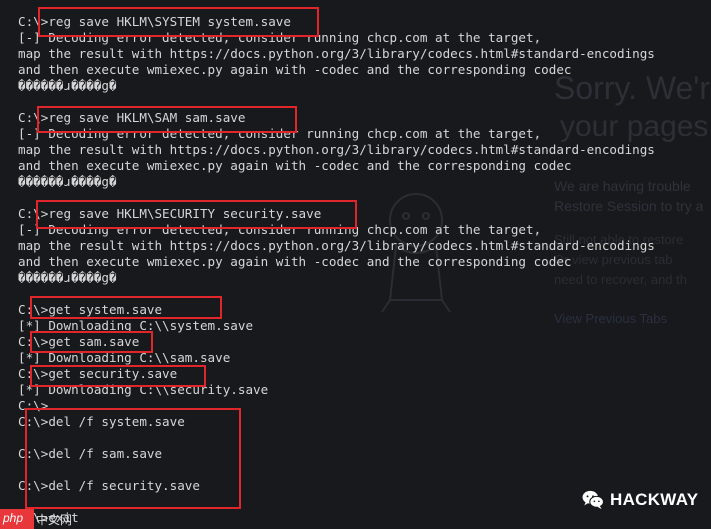 This screenshot has height=529, width=711. I want to click on terminal-line: [*] Downloading C:\\system.save, so click(136, 325).